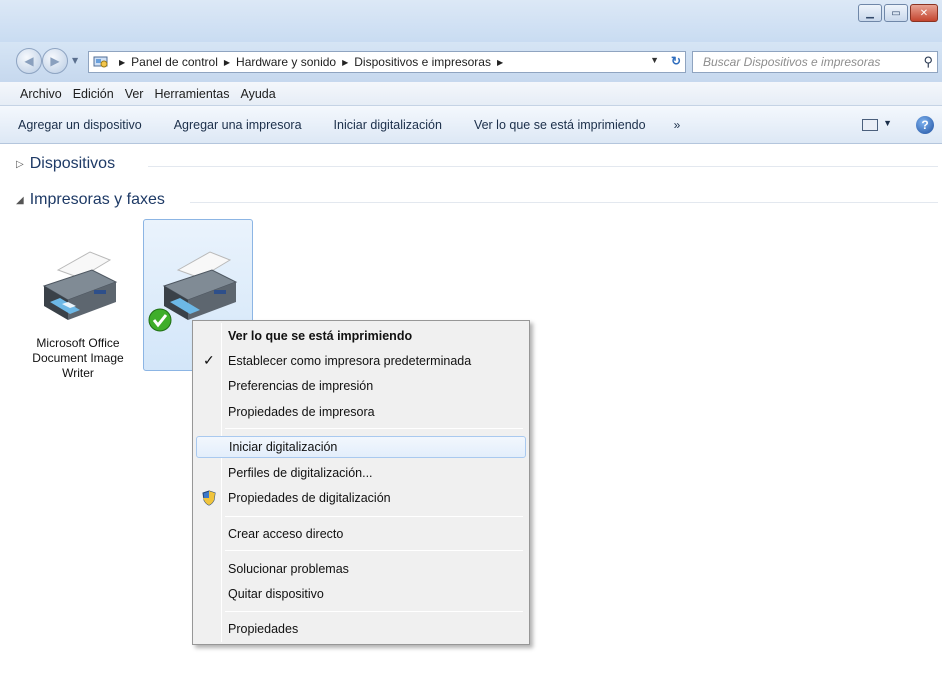 This screenshot has height=693, width=942. I want to click on help-icon: ?, so click(925, 125).